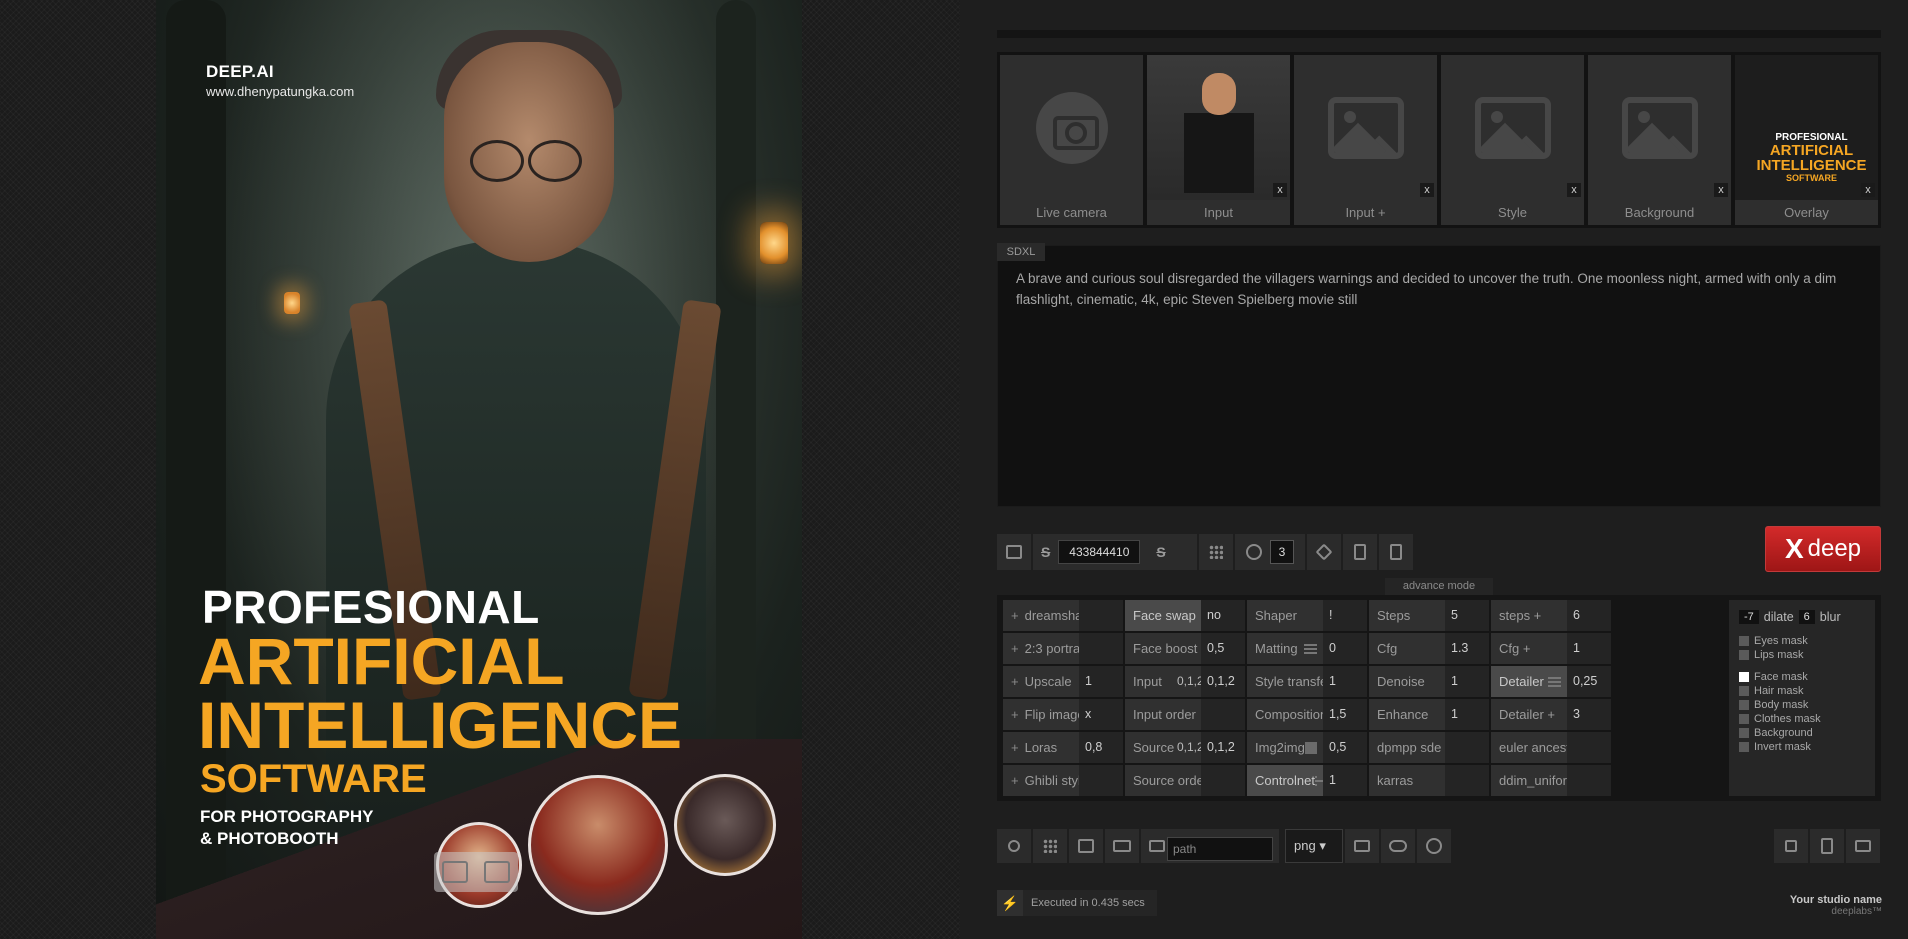 This screenshot has width=1908, height=939. I want to click on setting-value: 0,5, so click(1223, 648).